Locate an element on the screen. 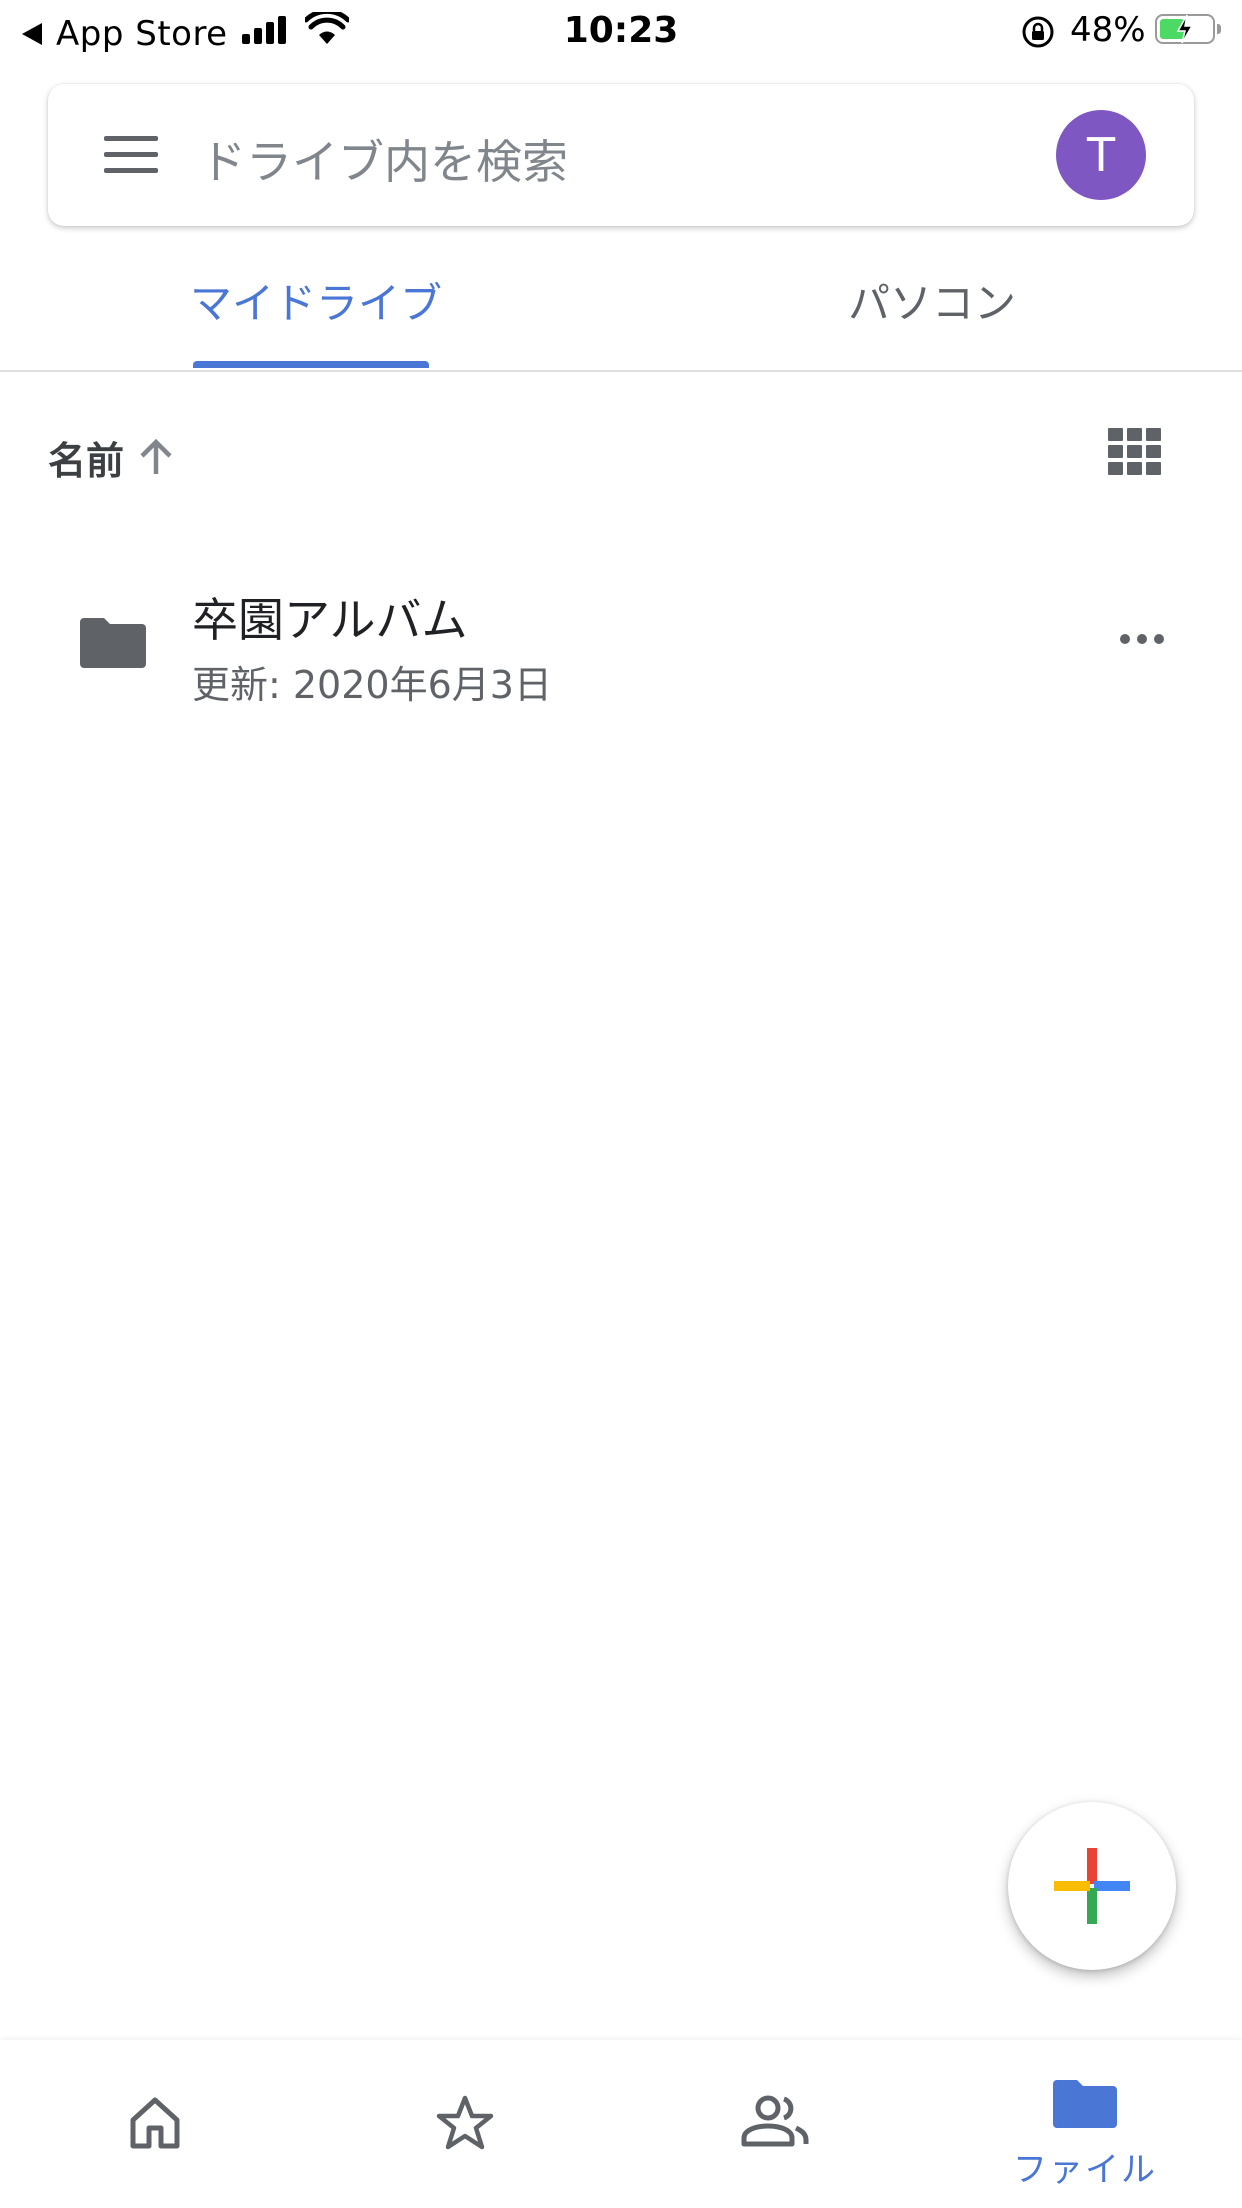 The height and width of the screenshot is (2208, 1242). nav-files-label: ファイル is located at coordinates (1085, 2170).